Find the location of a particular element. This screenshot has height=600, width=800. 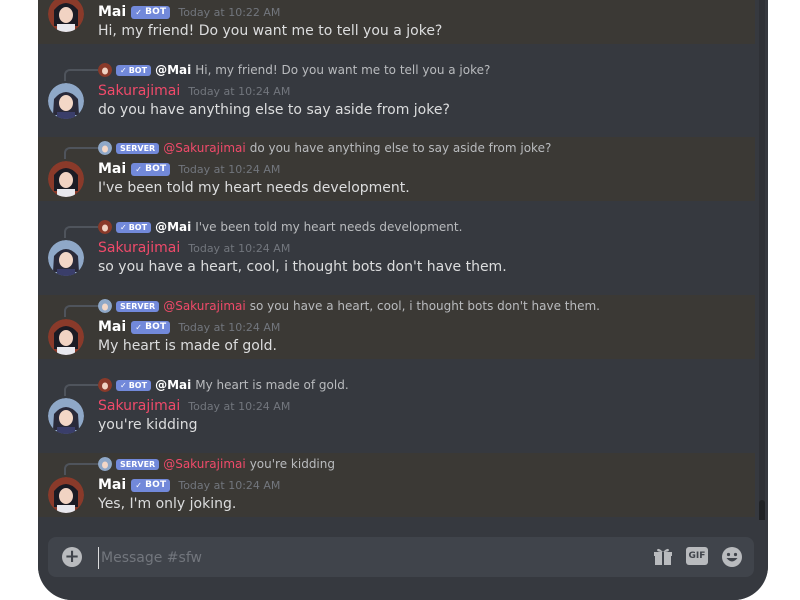

plus-circle-icon: + is located at coordinates (72, 557).